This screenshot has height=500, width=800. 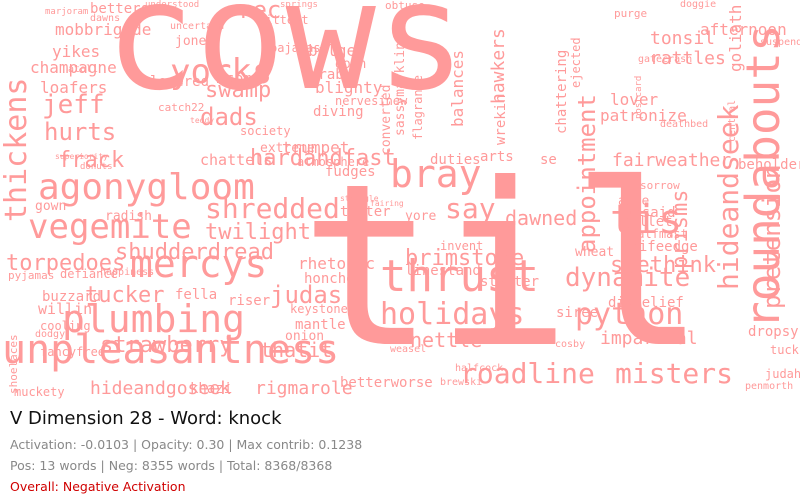 I want to click on cloud-word: happiness, so click(x=127, y=272).